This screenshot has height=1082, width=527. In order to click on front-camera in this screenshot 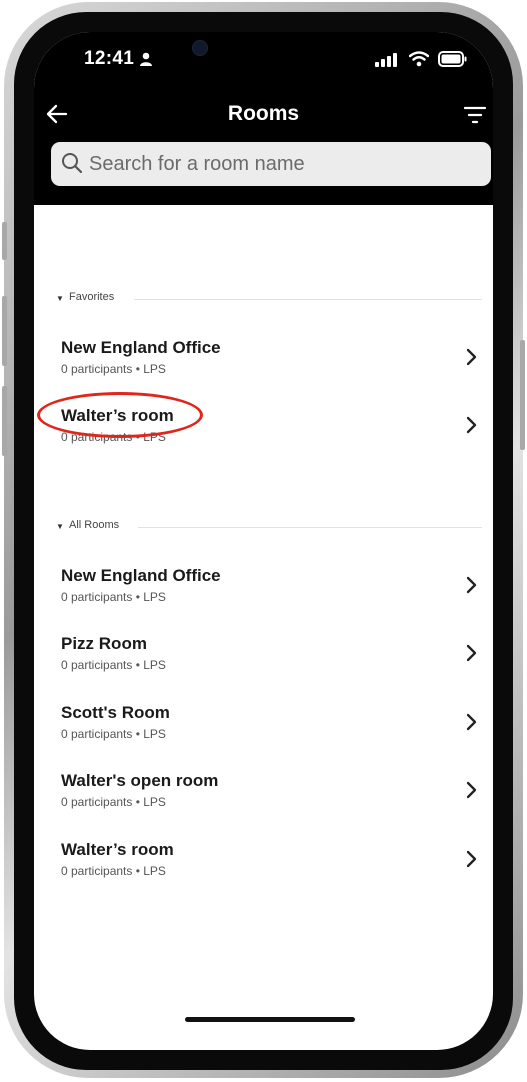, I will do `click(200, 48)`.